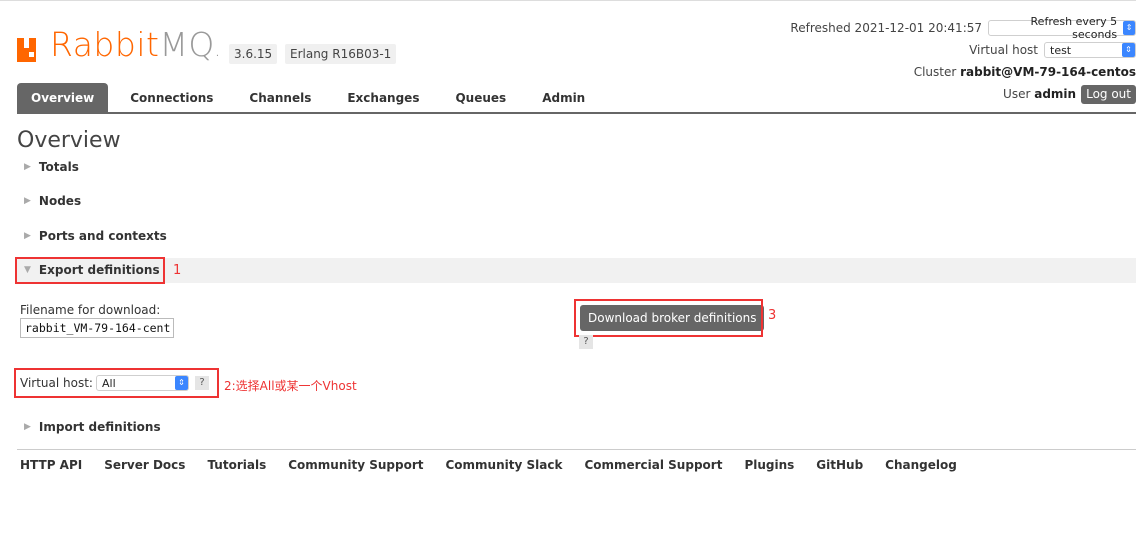  I want to click on refresh-interval-select: Refresh every 5 seconds ⇕, so click(1062, 28).